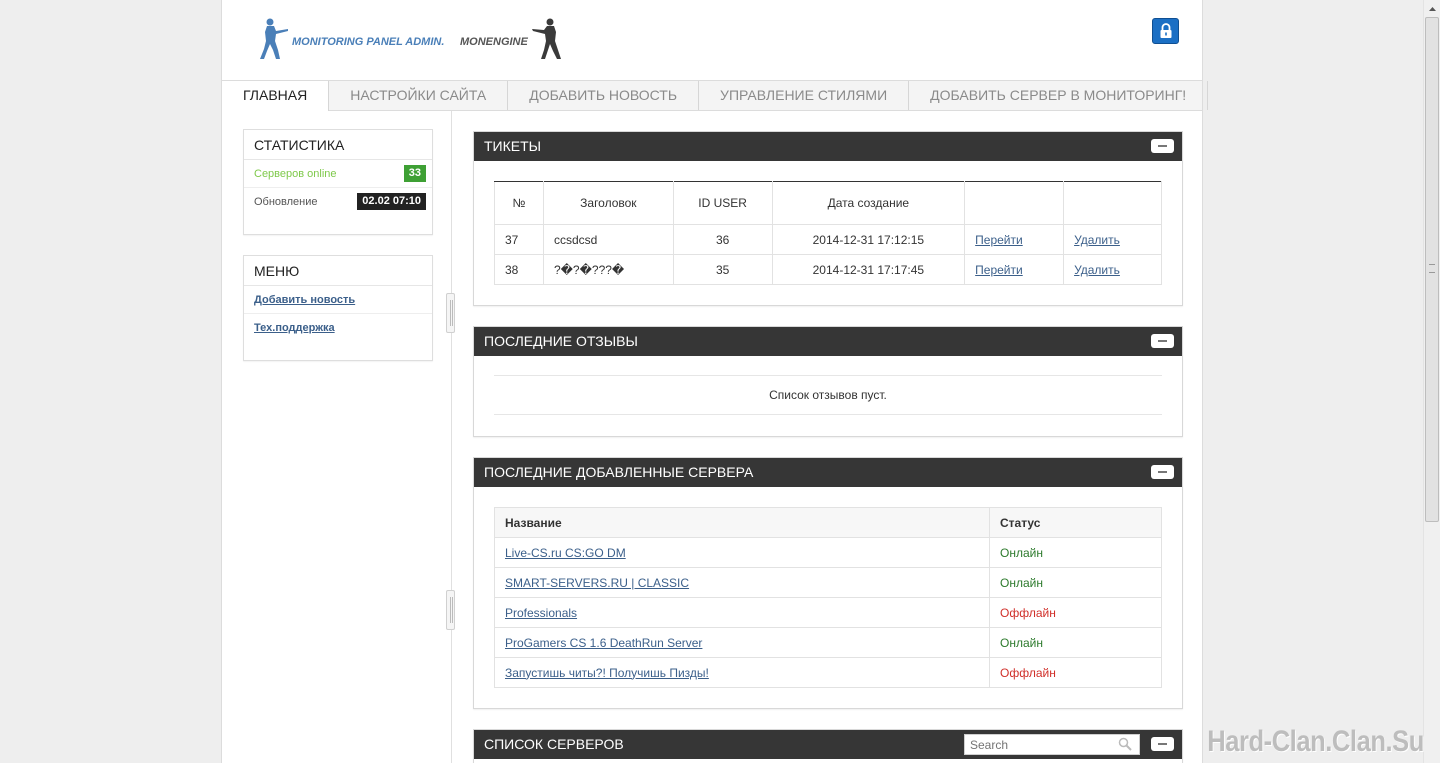 Image resolution: width=1440 pixels, height=763 pixels. I want to click on logo-monengine: MONENGINE, so click(511, 39).